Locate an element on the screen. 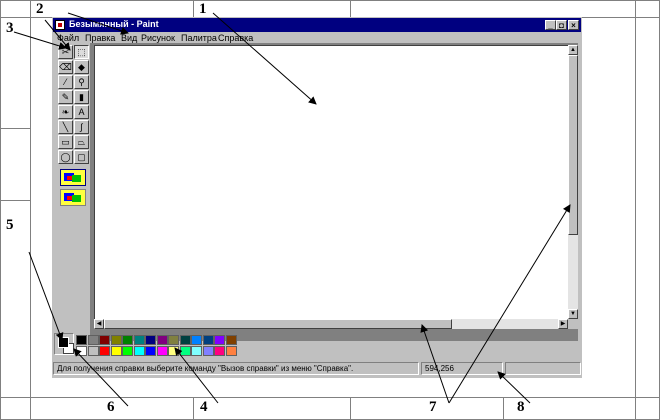 Image resolution: width=660 pixels, height=420 pixels. toolbox: ✂ ⬚ ⌫ ◆ ⁄ ⚲ ✎ ▮ ❧ A ╲ ∫ ▭ ⏢ ◯ ▢ is located at coordinates (73, 188).